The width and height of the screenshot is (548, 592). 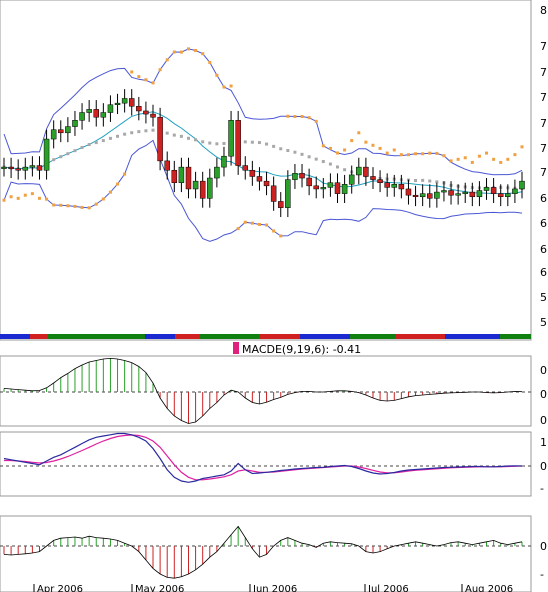 I want to click on price-y-tick-label: 8, so click(x=543, y=10).